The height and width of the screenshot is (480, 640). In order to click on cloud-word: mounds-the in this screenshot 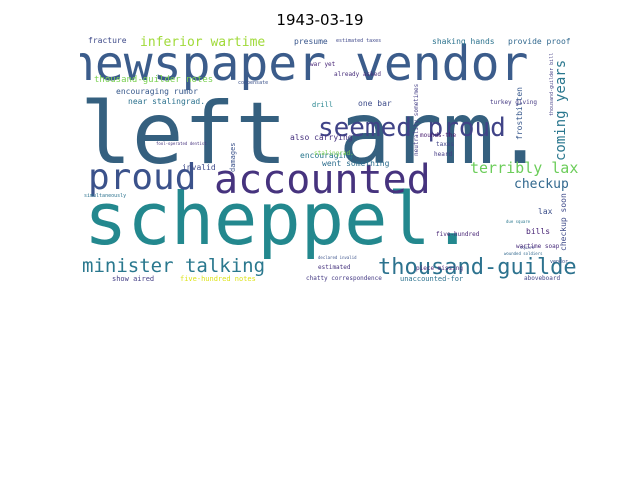, I will do `click(438, 135)`.